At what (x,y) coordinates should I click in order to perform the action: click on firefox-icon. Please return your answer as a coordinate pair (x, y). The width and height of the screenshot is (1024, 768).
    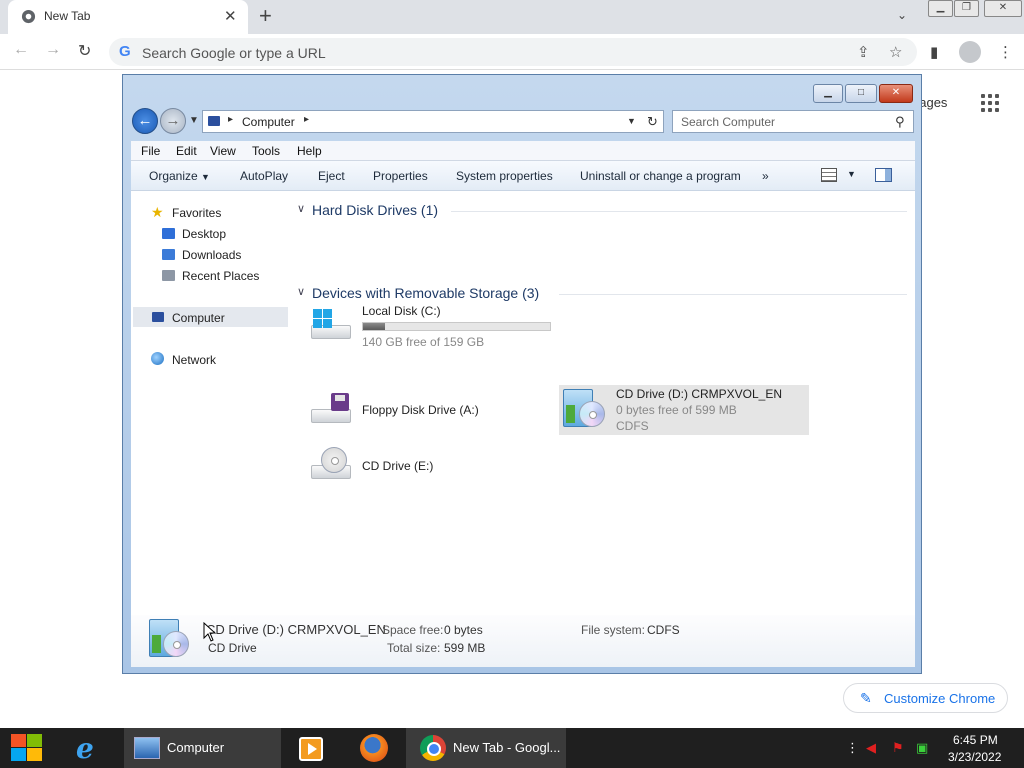
    Looking at the image, I should click on (374, 748).